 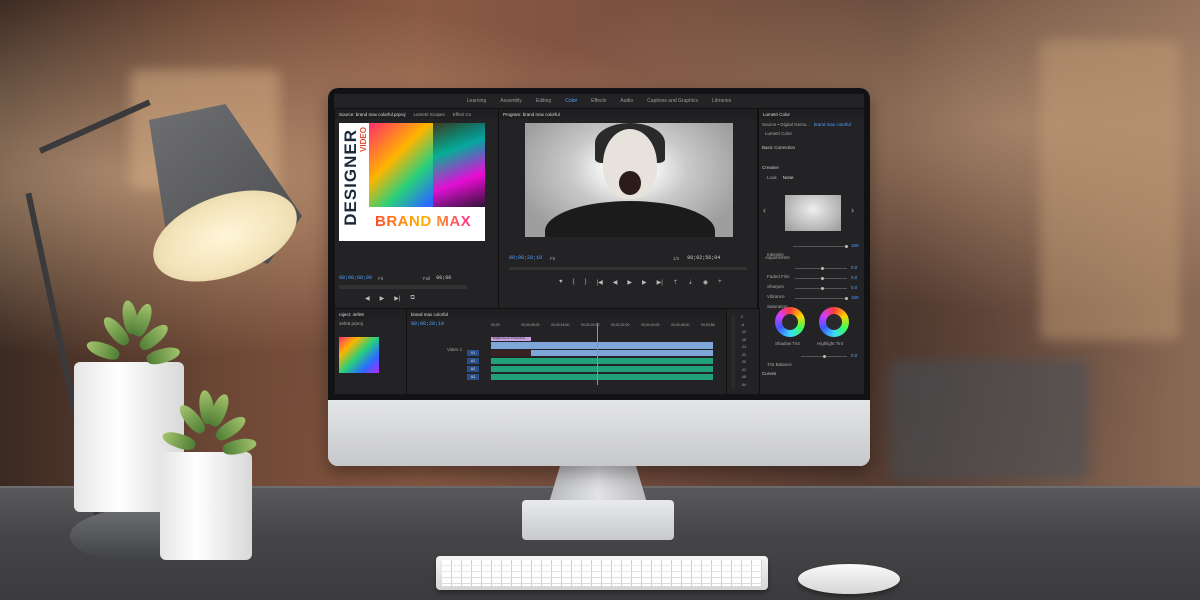 What do you see at coordinates (600, 282) in the screenshot?
I see `go-to-in-icon: |◀` at bounding box center [600, 282].